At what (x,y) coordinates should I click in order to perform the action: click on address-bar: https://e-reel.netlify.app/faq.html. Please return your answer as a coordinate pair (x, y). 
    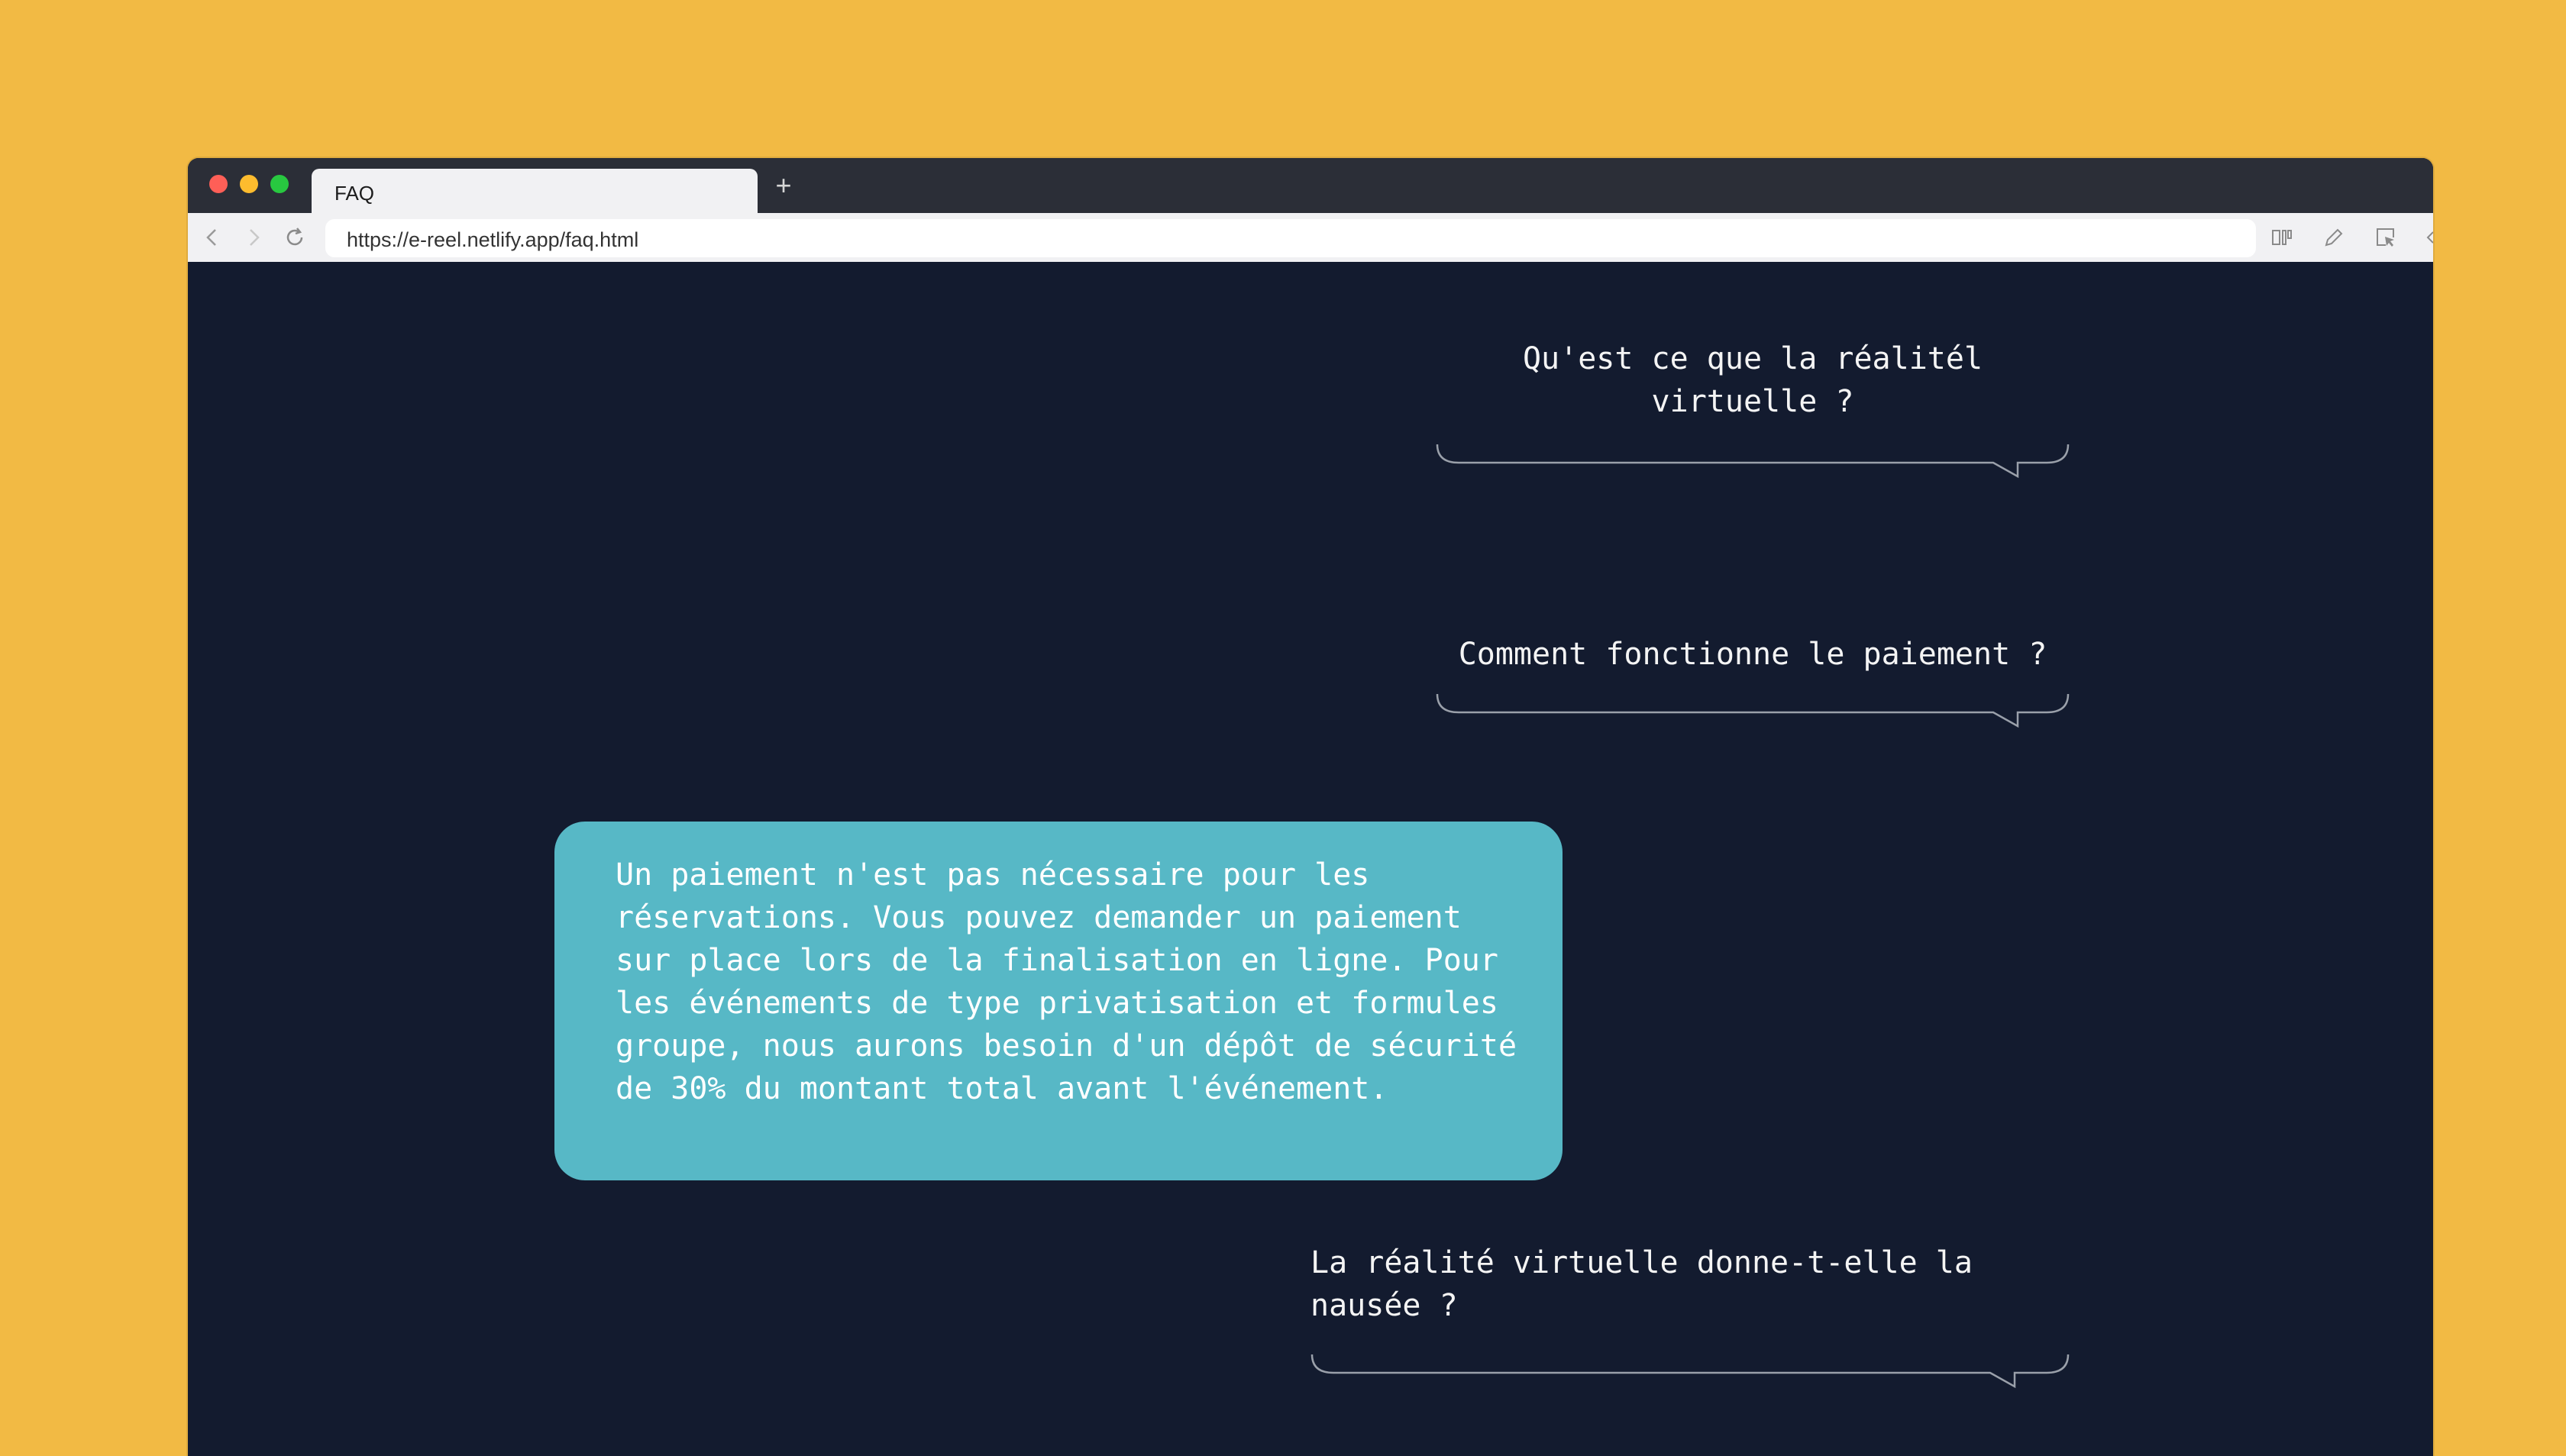
    Looking at the image, I should click on (1290, 238).